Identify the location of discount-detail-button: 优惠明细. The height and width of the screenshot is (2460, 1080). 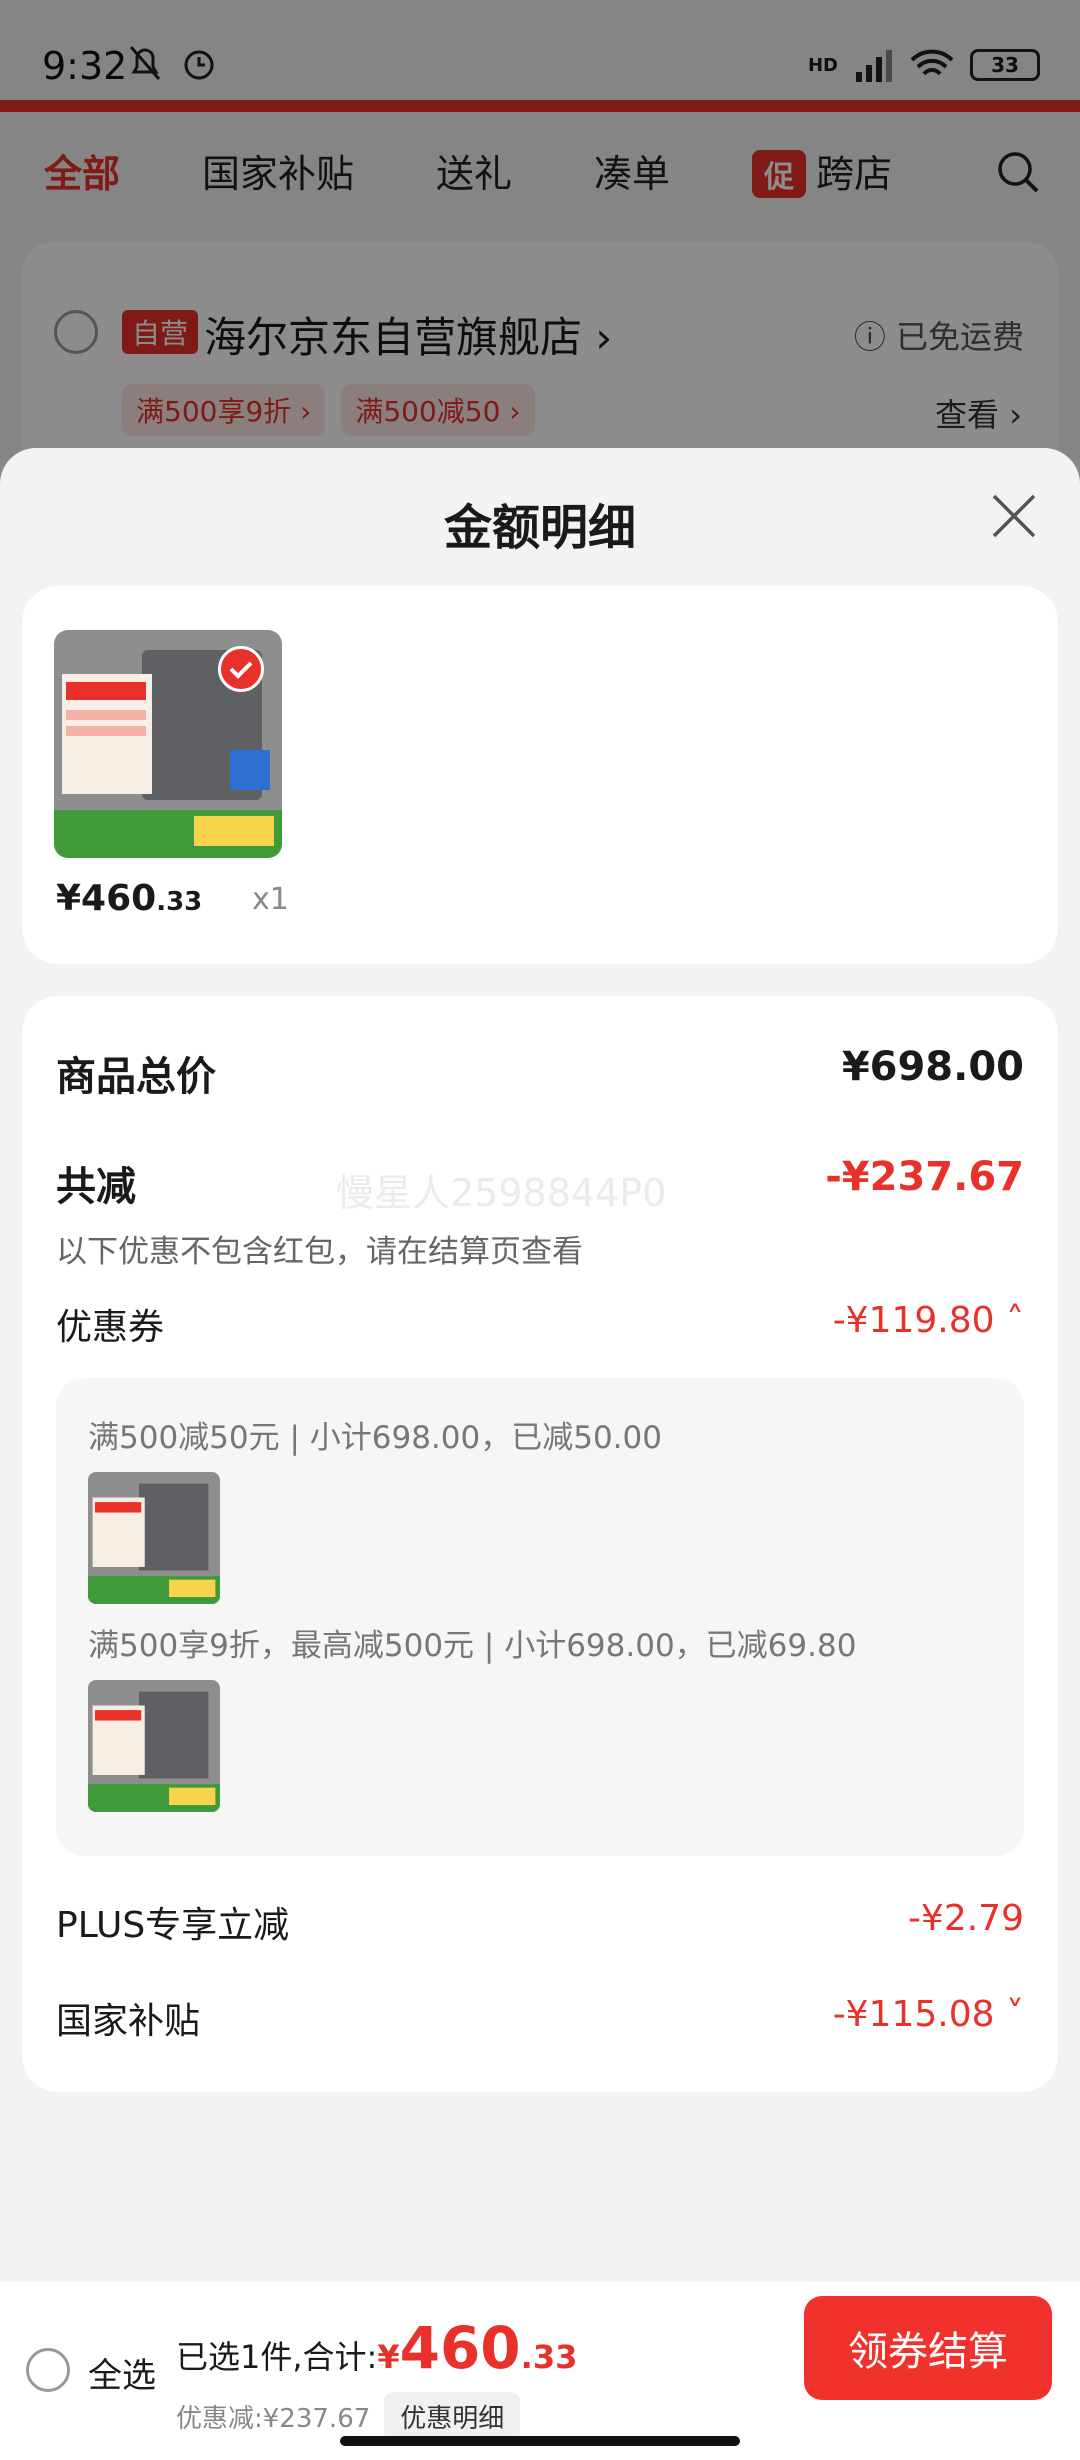
(452, 2416).